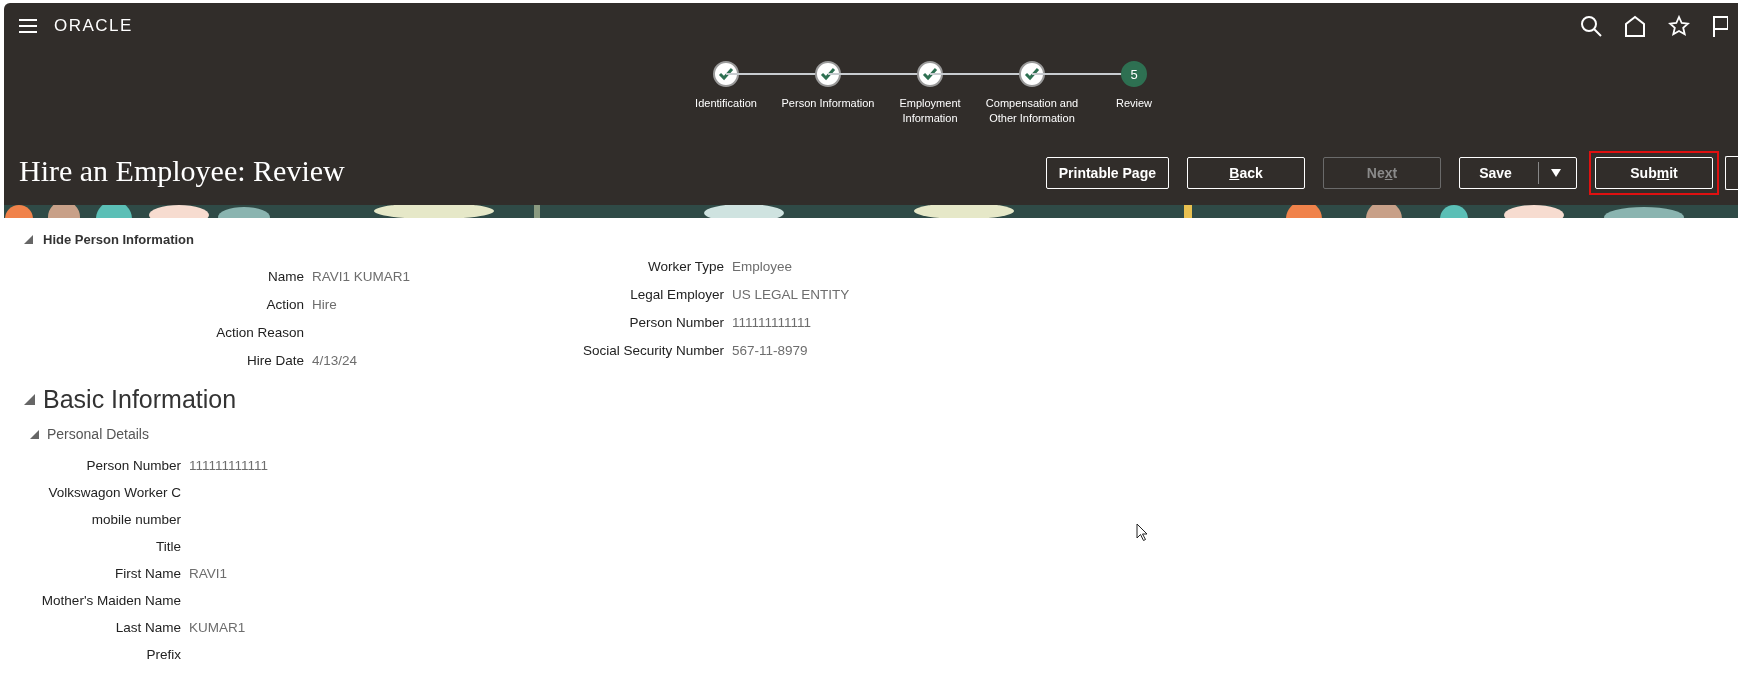 This screenshot has width=1738, height=685. Describe the element at coordinates (1591, 26) in the screenshot. I see `search-icon` at that location.